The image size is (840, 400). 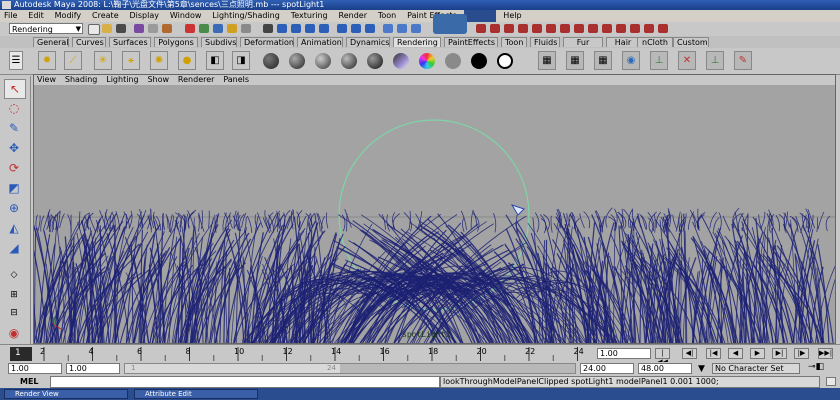 I want to click on directional-light-icon: ⟋, so click(x=73, y=60).